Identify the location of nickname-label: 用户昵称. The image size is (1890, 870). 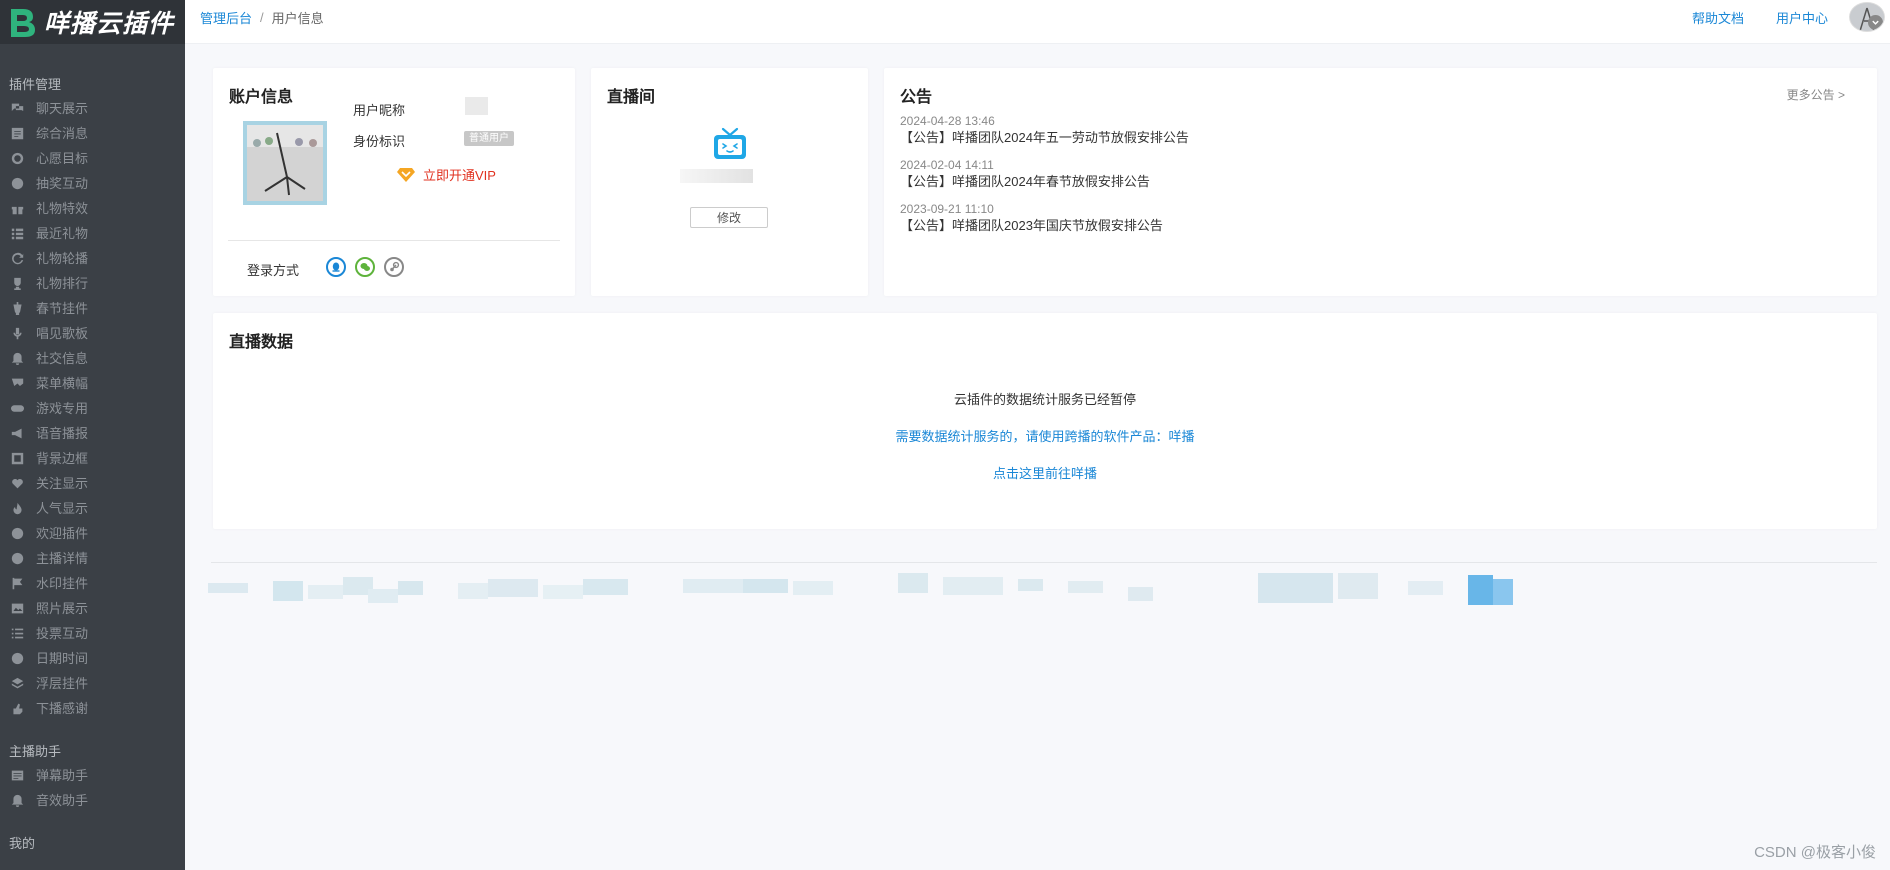
(379, 110).